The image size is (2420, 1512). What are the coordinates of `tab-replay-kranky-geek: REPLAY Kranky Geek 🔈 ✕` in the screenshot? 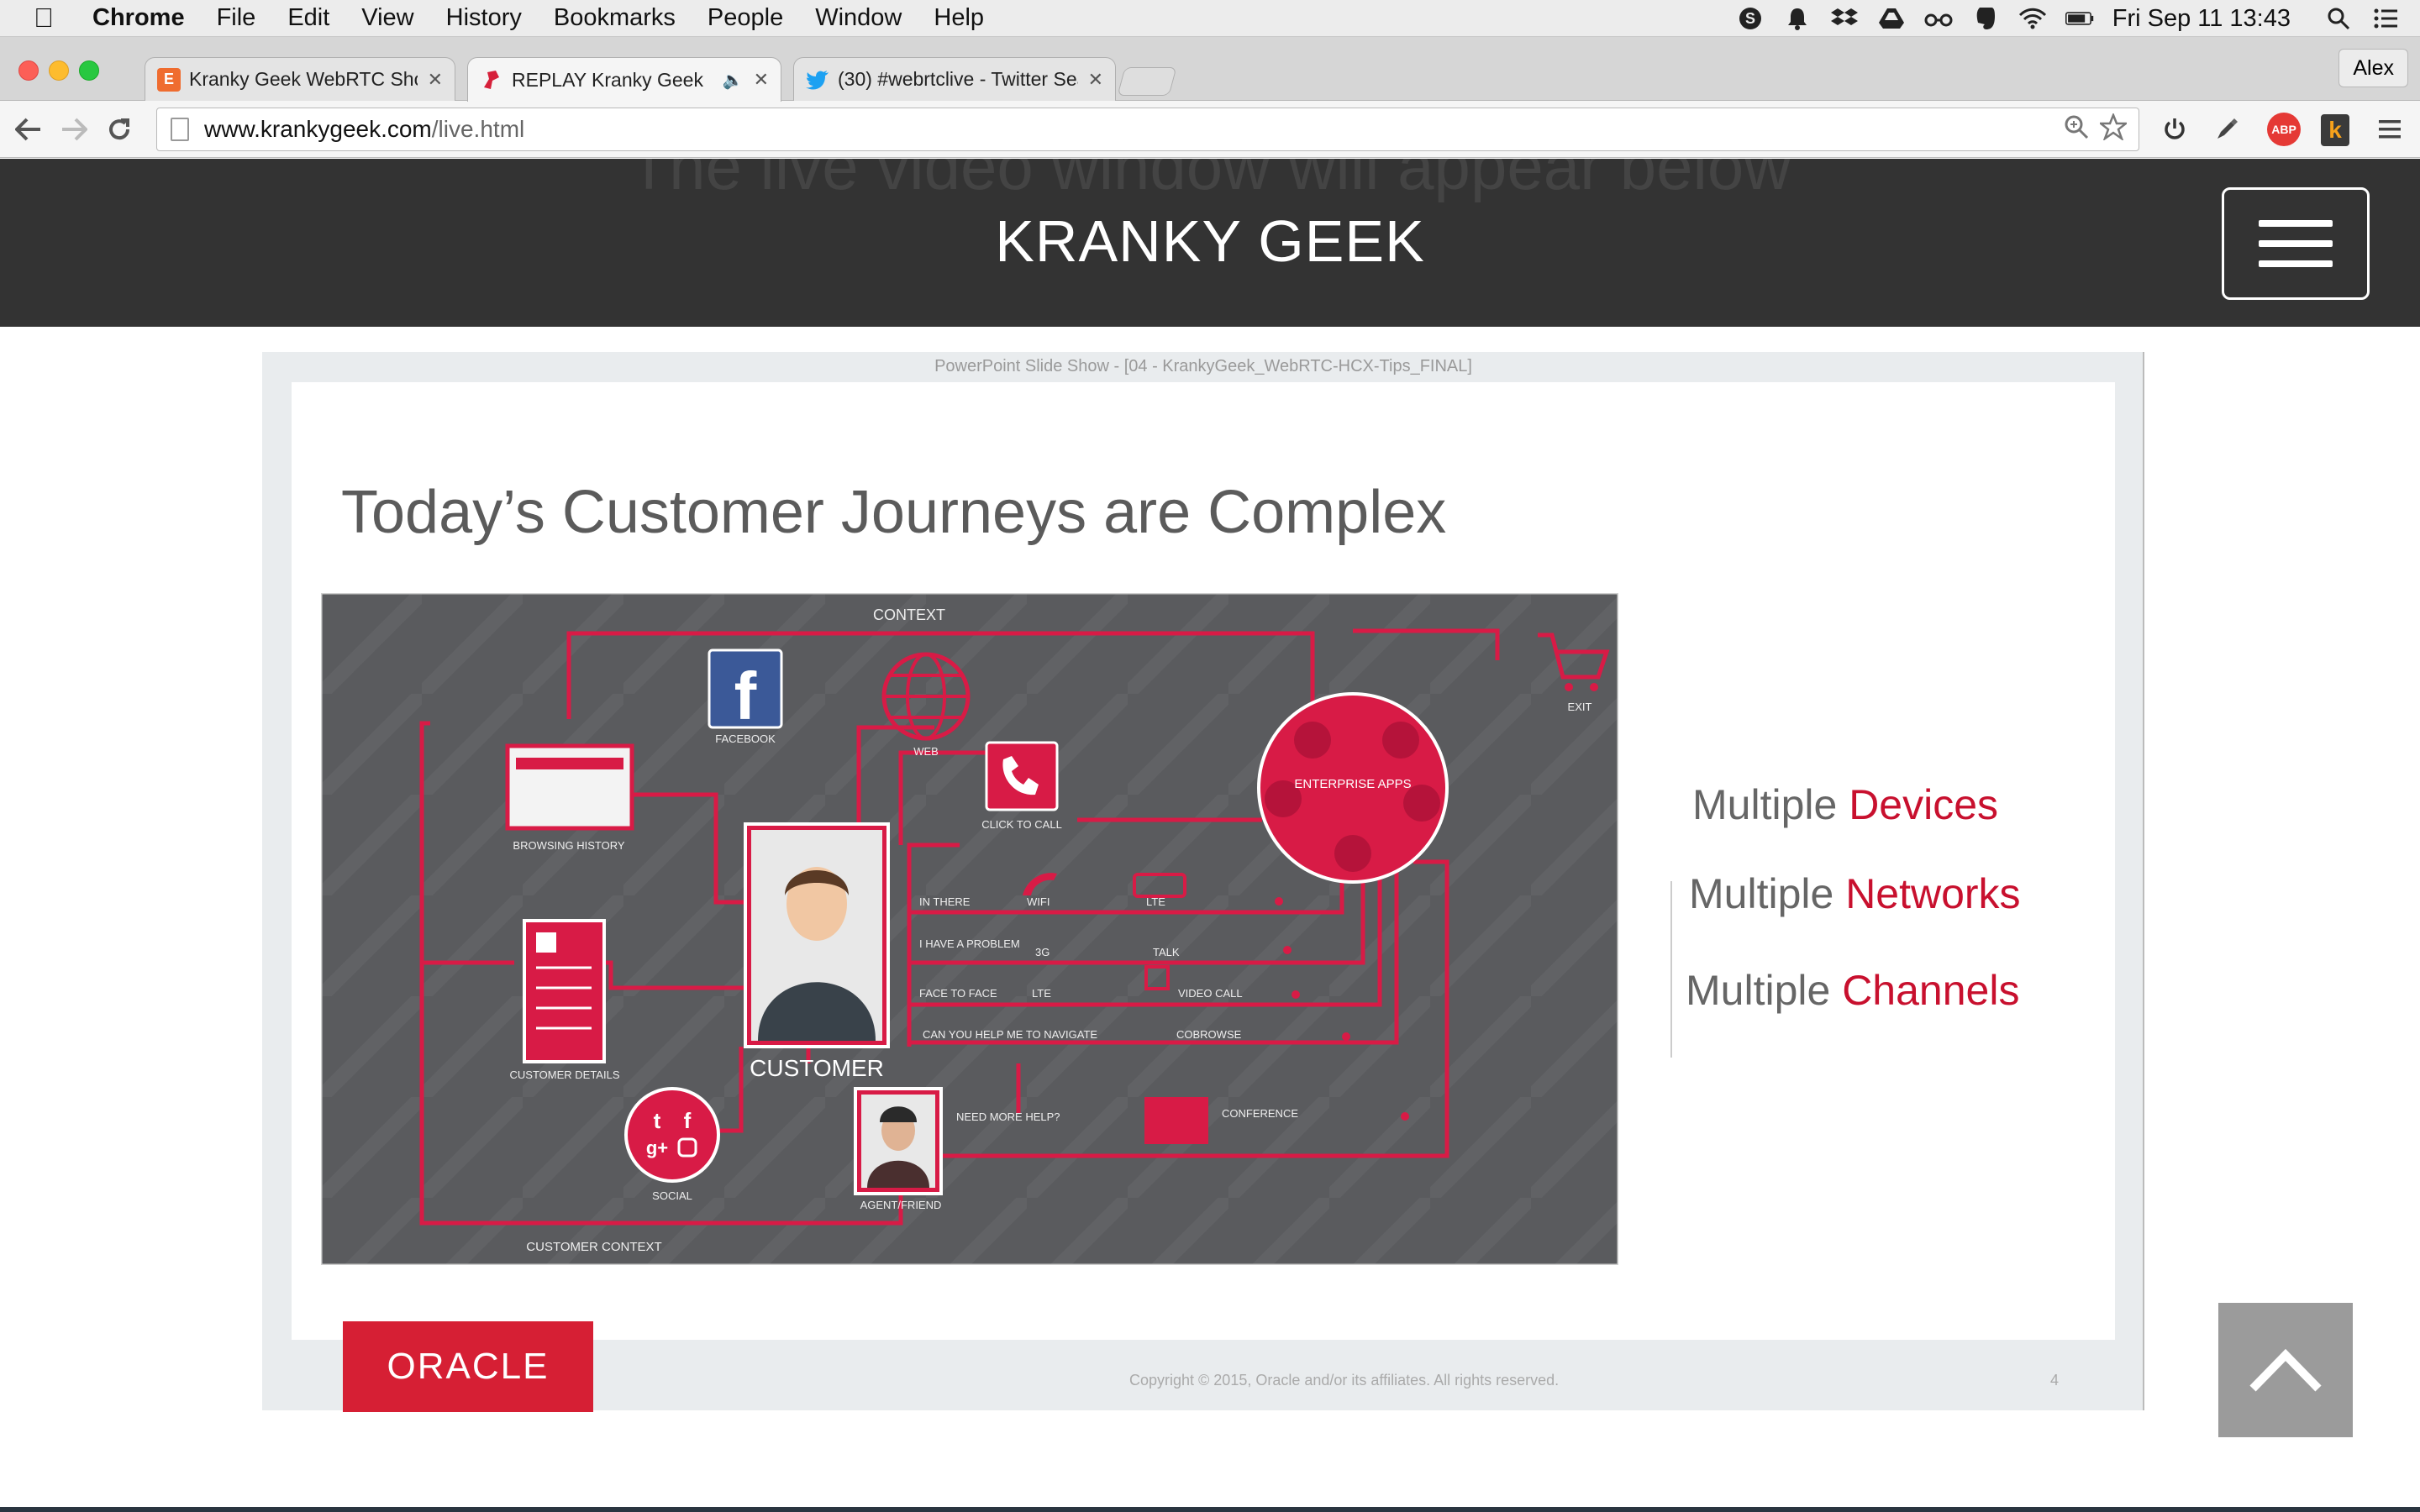 It's located at (624, 79).